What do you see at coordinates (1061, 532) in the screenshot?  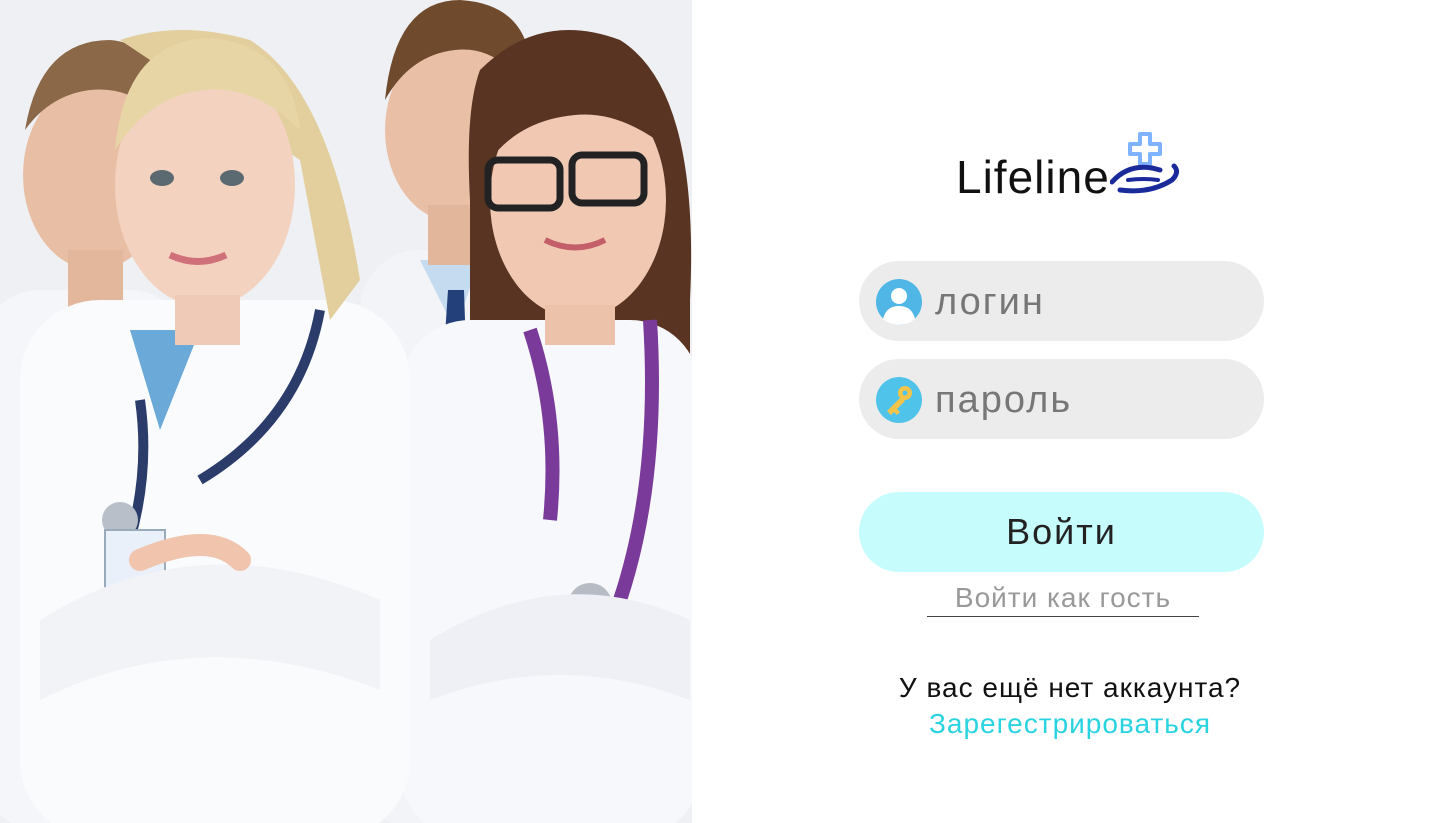 I see `login-button: Войти` at bounding box center [1061, 532].